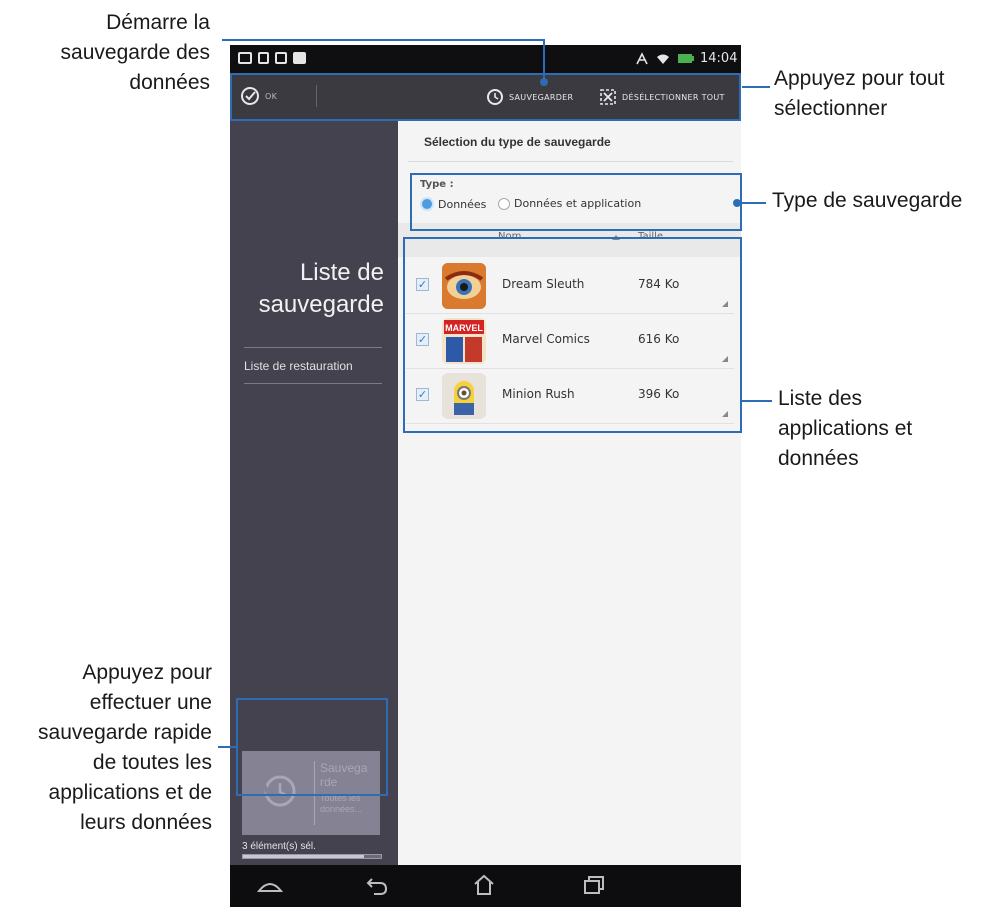  What do you see at coordinates (303, 856) in the screenshot?
I see `storage-bar-fill` at bounding box center [303, 856].